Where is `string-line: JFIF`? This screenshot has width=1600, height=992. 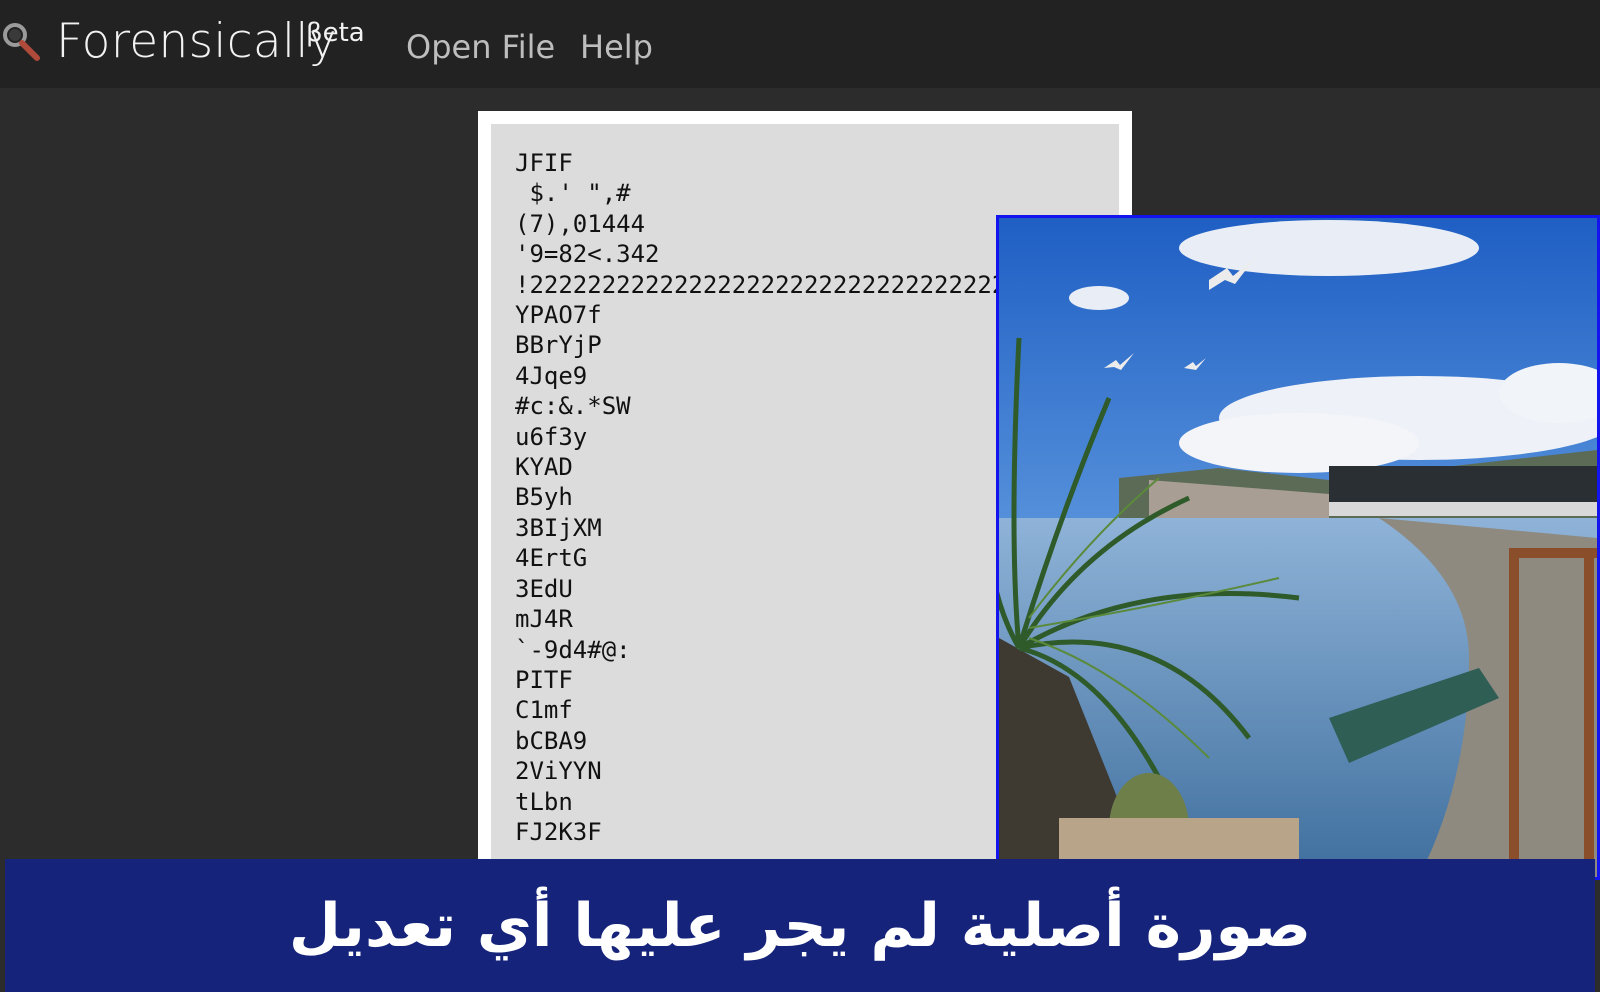 string-line: JFIF is located at coordinates (544, 163).